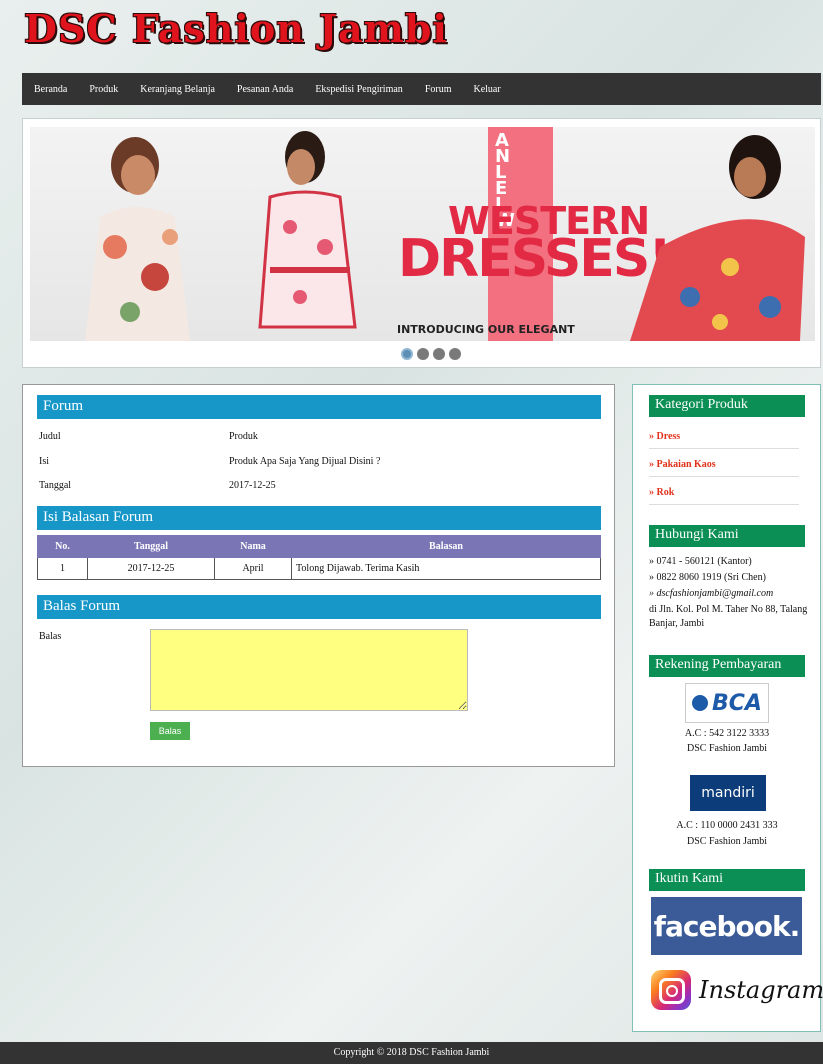 This screenshot has width=823, height=1064. Describe the element at coordinates (727, 666) in the screenshot. I see `payment-heading: Rekening Pembayaran` at that location.